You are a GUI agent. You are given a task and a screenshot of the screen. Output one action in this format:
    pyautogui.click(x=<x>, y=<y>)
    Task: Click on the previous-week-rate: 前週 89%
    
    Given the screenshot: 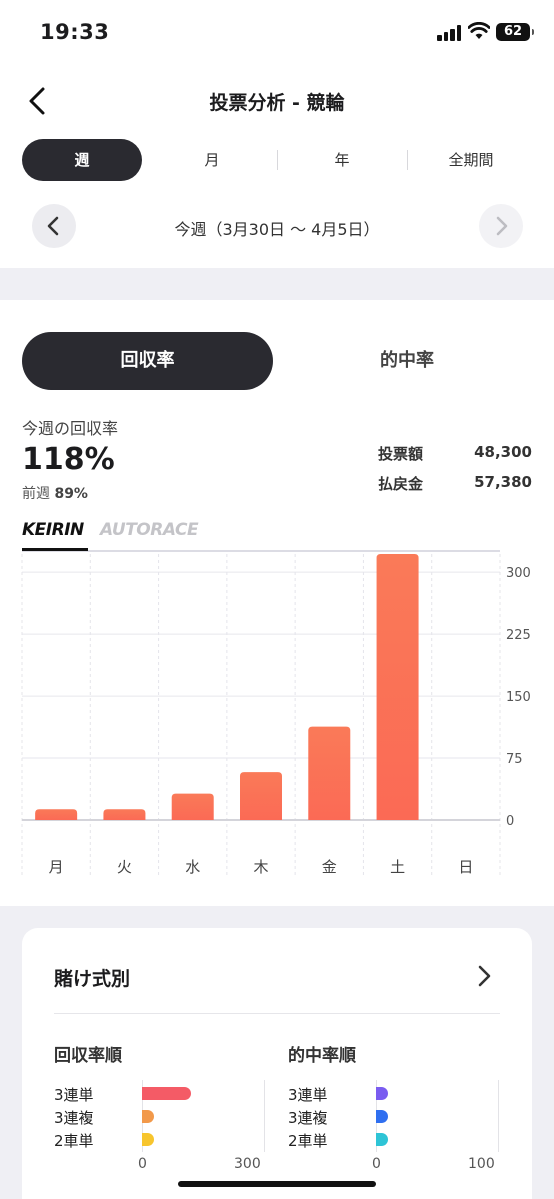 What is the action you would take?
    pyautogui.click(x=55, y=493)
    